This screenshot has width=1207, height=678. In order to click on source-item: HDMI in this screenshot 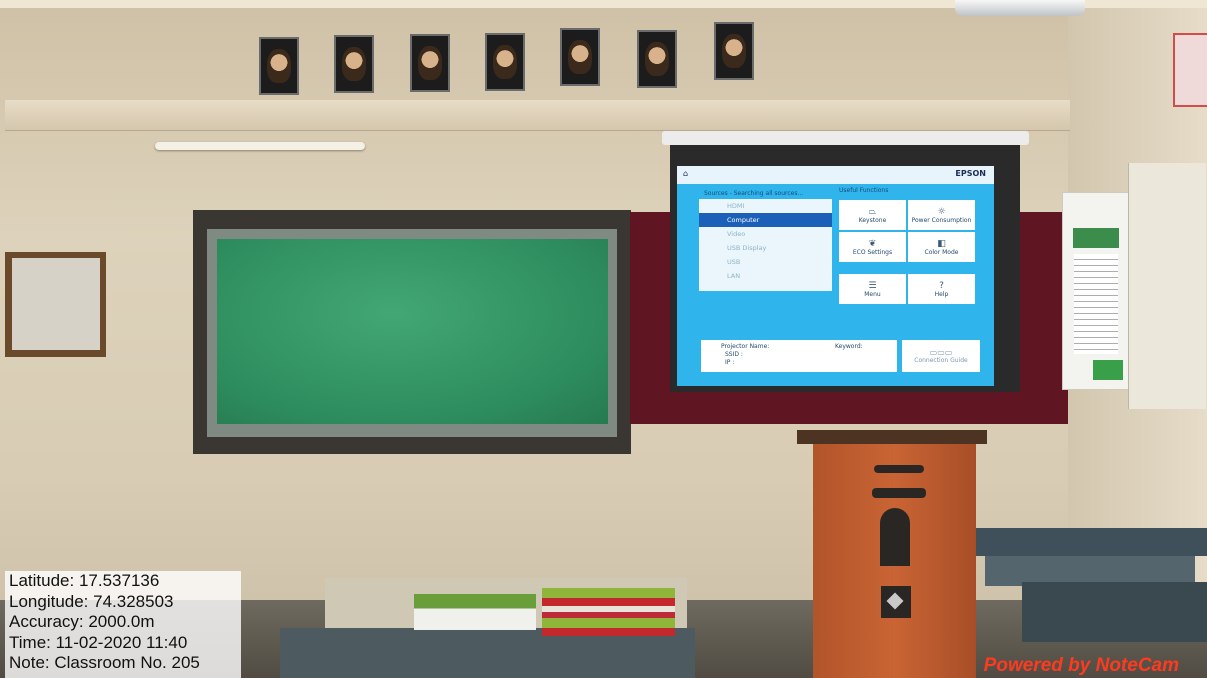, I will do `click(736, 206)`.